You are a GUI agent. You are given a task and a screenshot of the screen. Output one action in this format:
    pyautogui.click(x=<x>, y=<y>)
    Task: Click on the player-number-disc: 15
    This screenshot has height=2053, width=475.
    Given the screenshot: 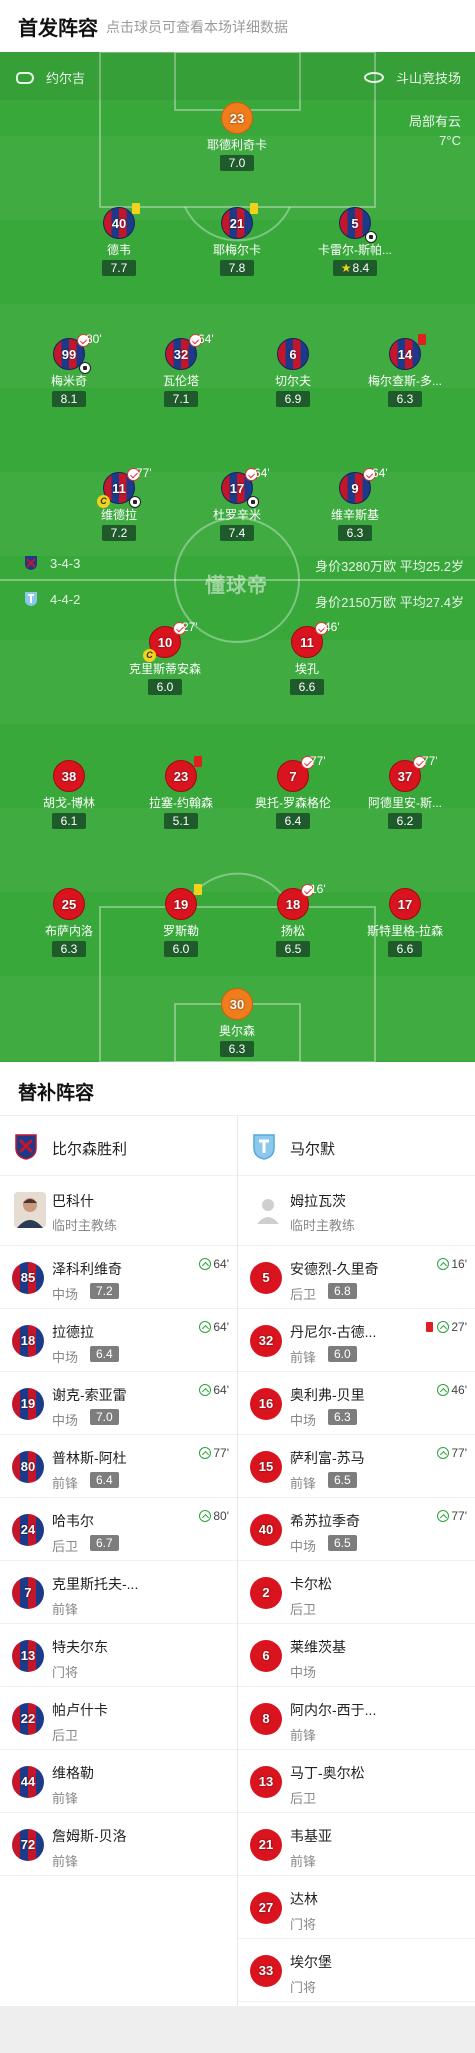 What is the action you would take?
    pyautogui.click(x=266, y=1467)
    